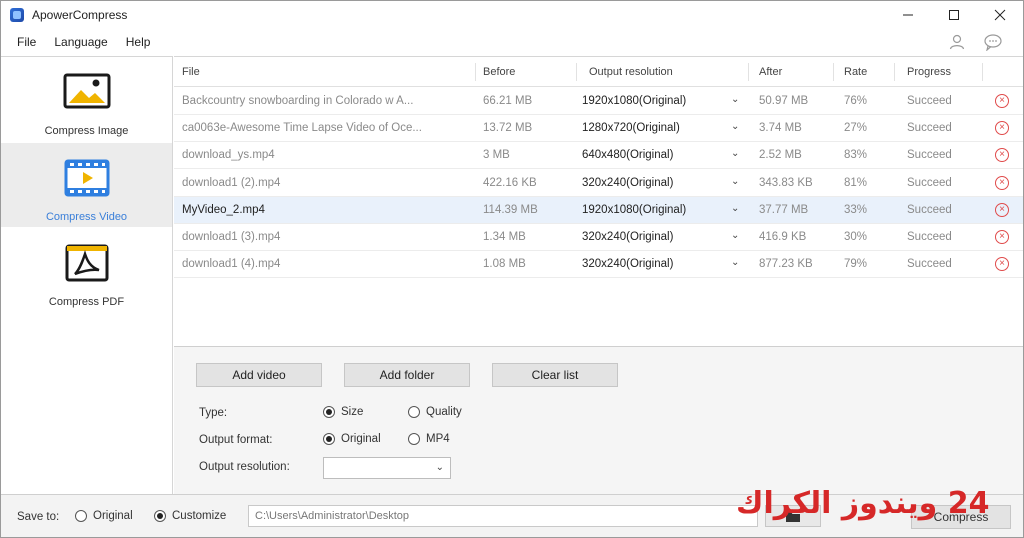 The image size is (1024, 538). Describe the element at coordinates (780, 128) in the screenshot. I see `cell-after: 3.74 MB` at that location.